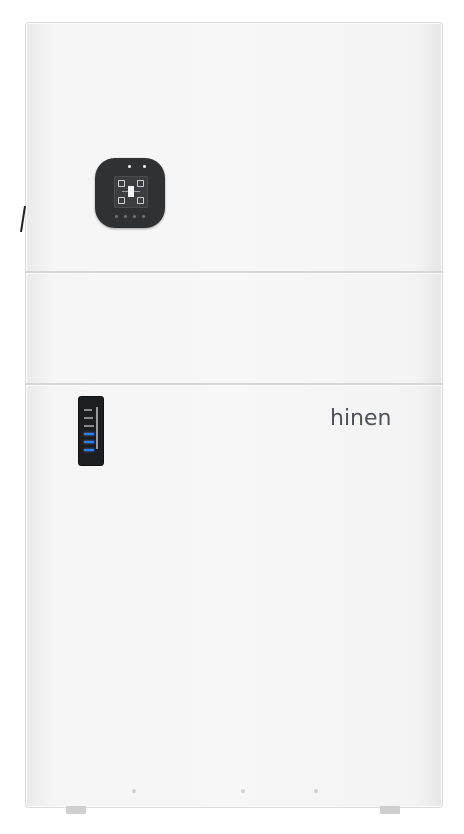  Describe the element at coordinates (390, 810) in the screenshot. I see `cabinet-foot-right` at that location.